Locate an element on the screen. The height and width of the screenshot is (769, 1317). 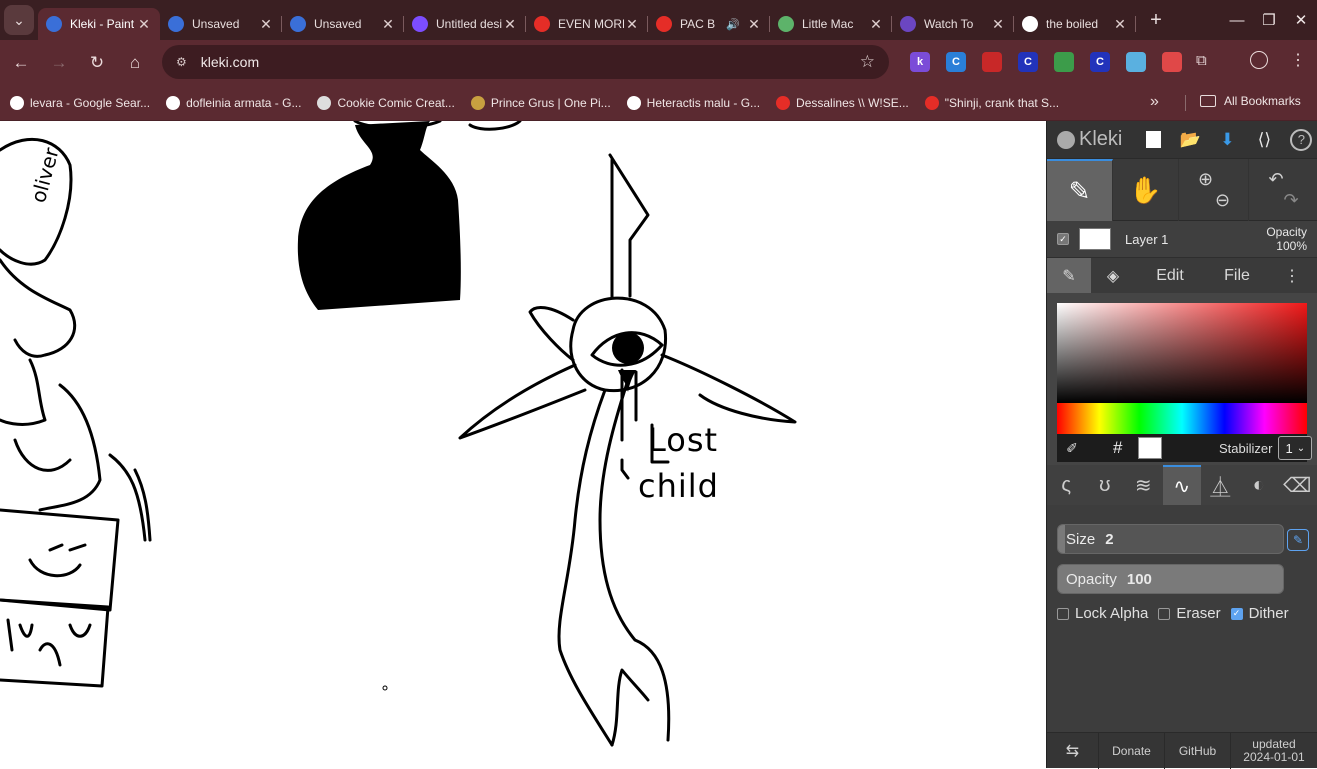
eraser-option: Eraser is located at coordinates (1189, 613).